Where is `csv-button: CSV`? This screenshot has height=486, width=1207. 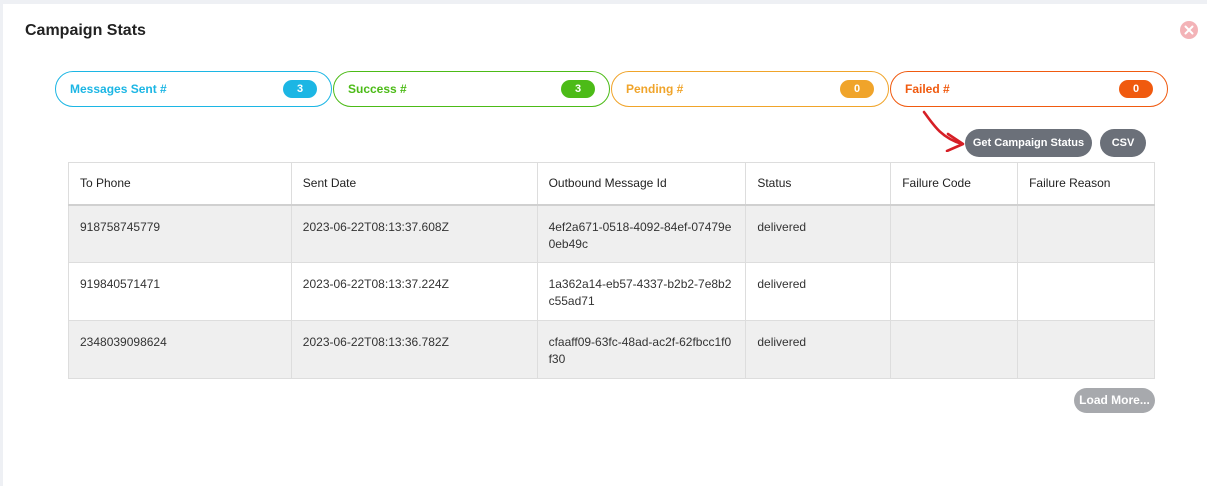
csv-button: CSV is located at coordinates (1123, 143).